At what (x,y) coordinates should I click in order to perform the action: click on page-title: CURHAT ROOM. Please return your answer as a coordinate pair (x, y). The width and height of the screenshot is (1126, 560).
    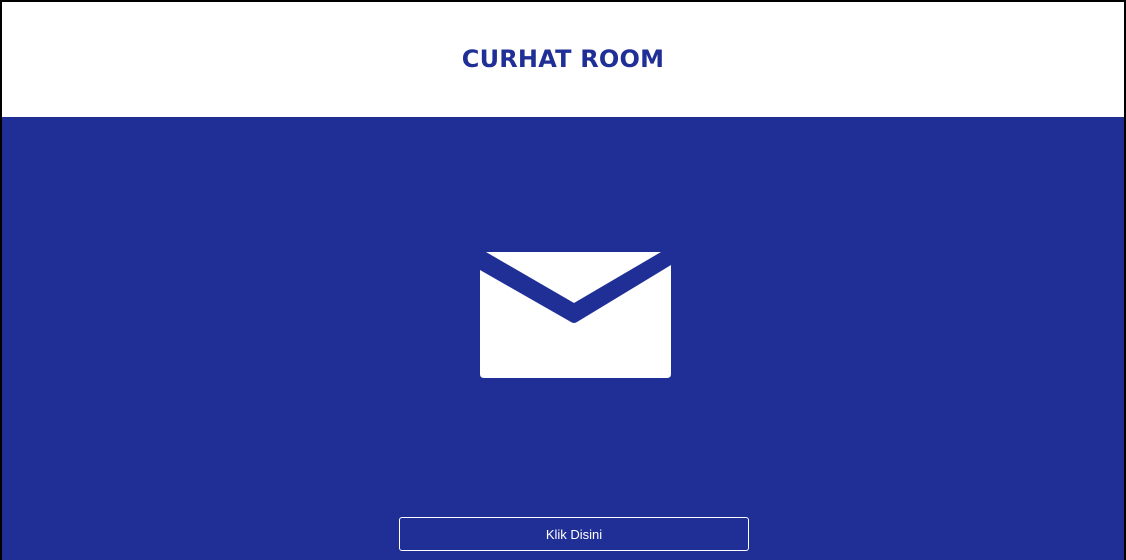
    Looking at the image, I should click on (563, 58).